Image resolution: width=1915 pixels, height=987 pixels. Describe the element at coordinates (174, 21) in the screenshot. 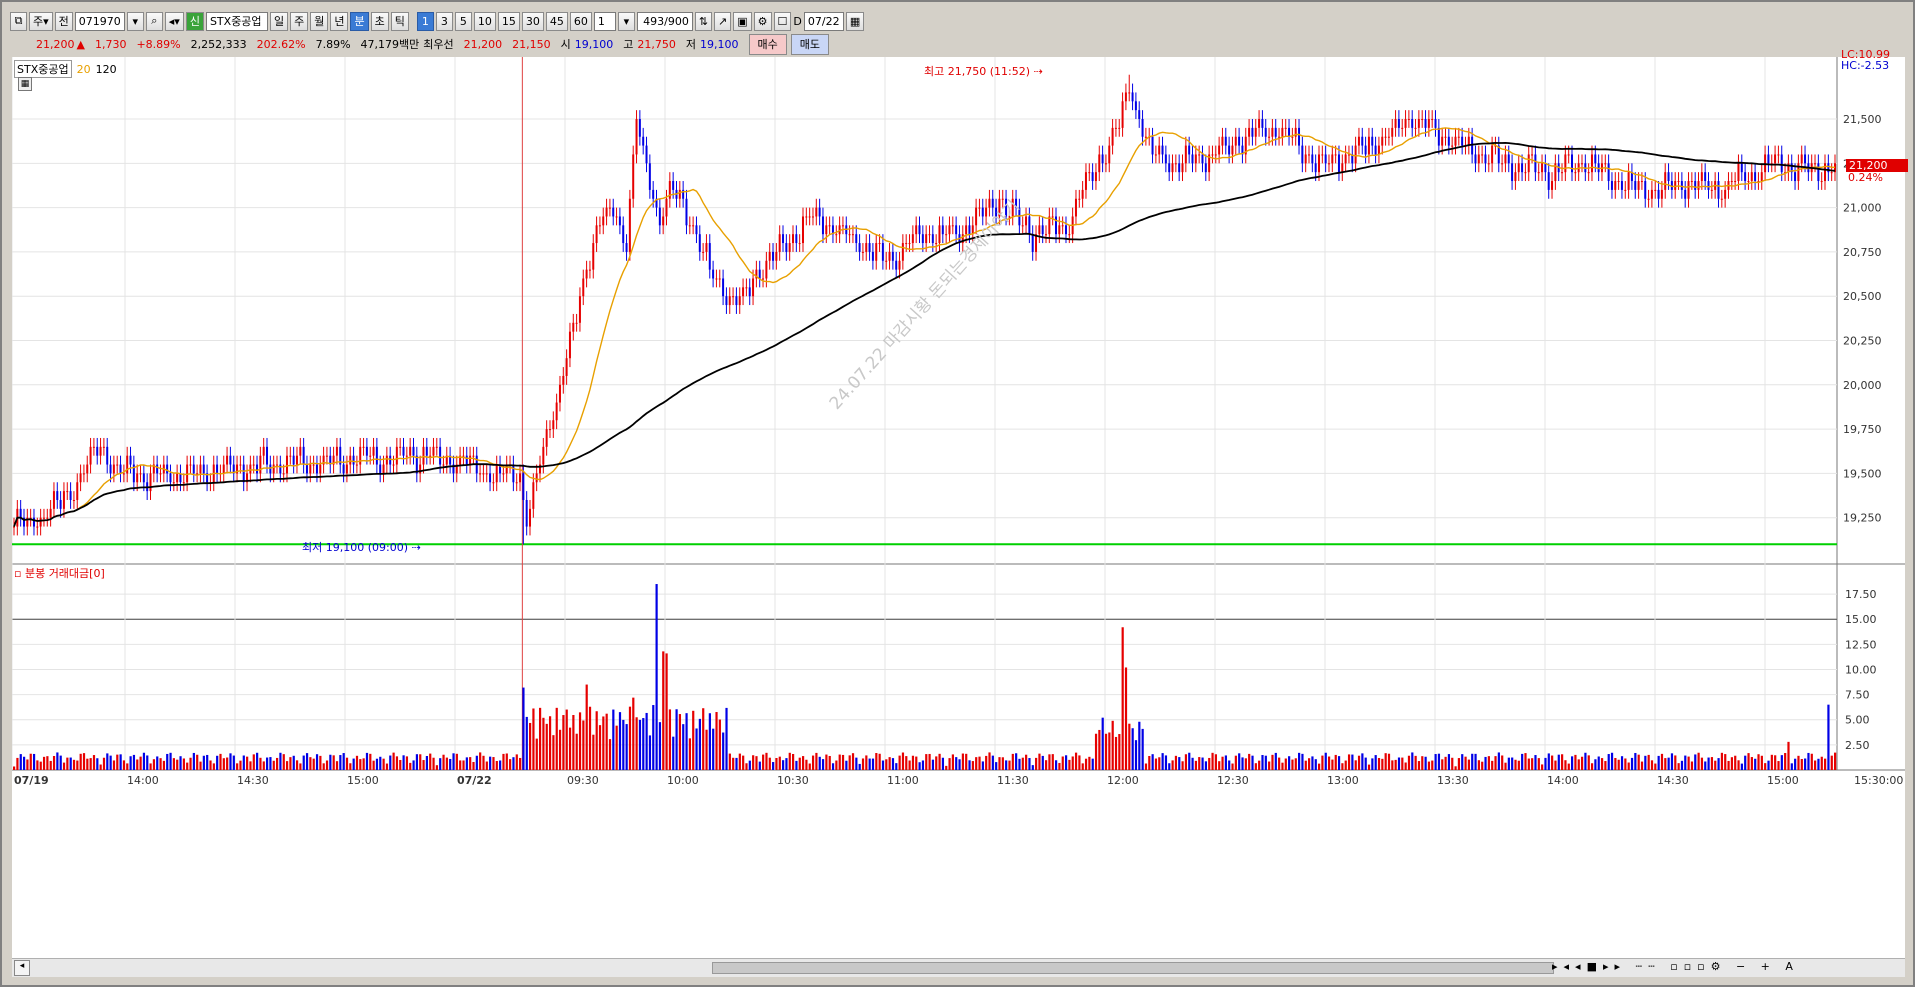

I see `speaker-icon: ◂▾` at that location.